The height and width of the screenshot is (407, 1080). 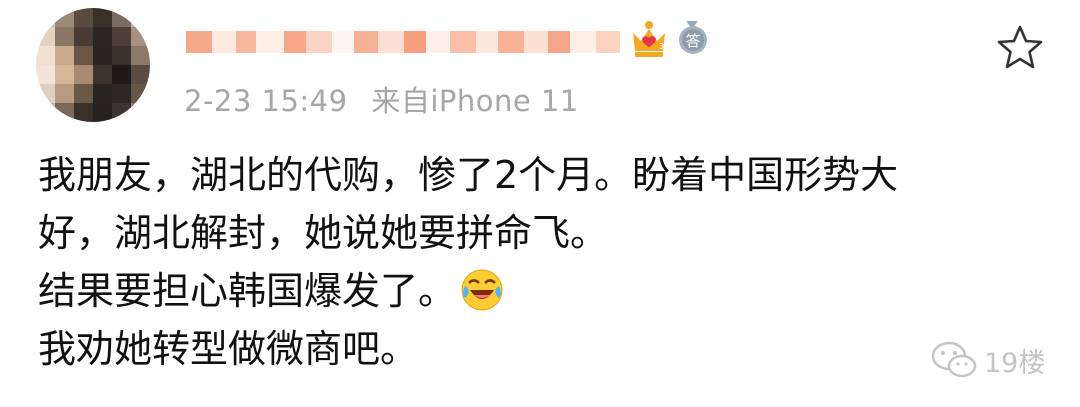 What do you see at coordinates (323, 233) in the screenshot?
I see `post-line: 好，湖北解封，她说她要拼命飞。` at bounding box center [323, 233].